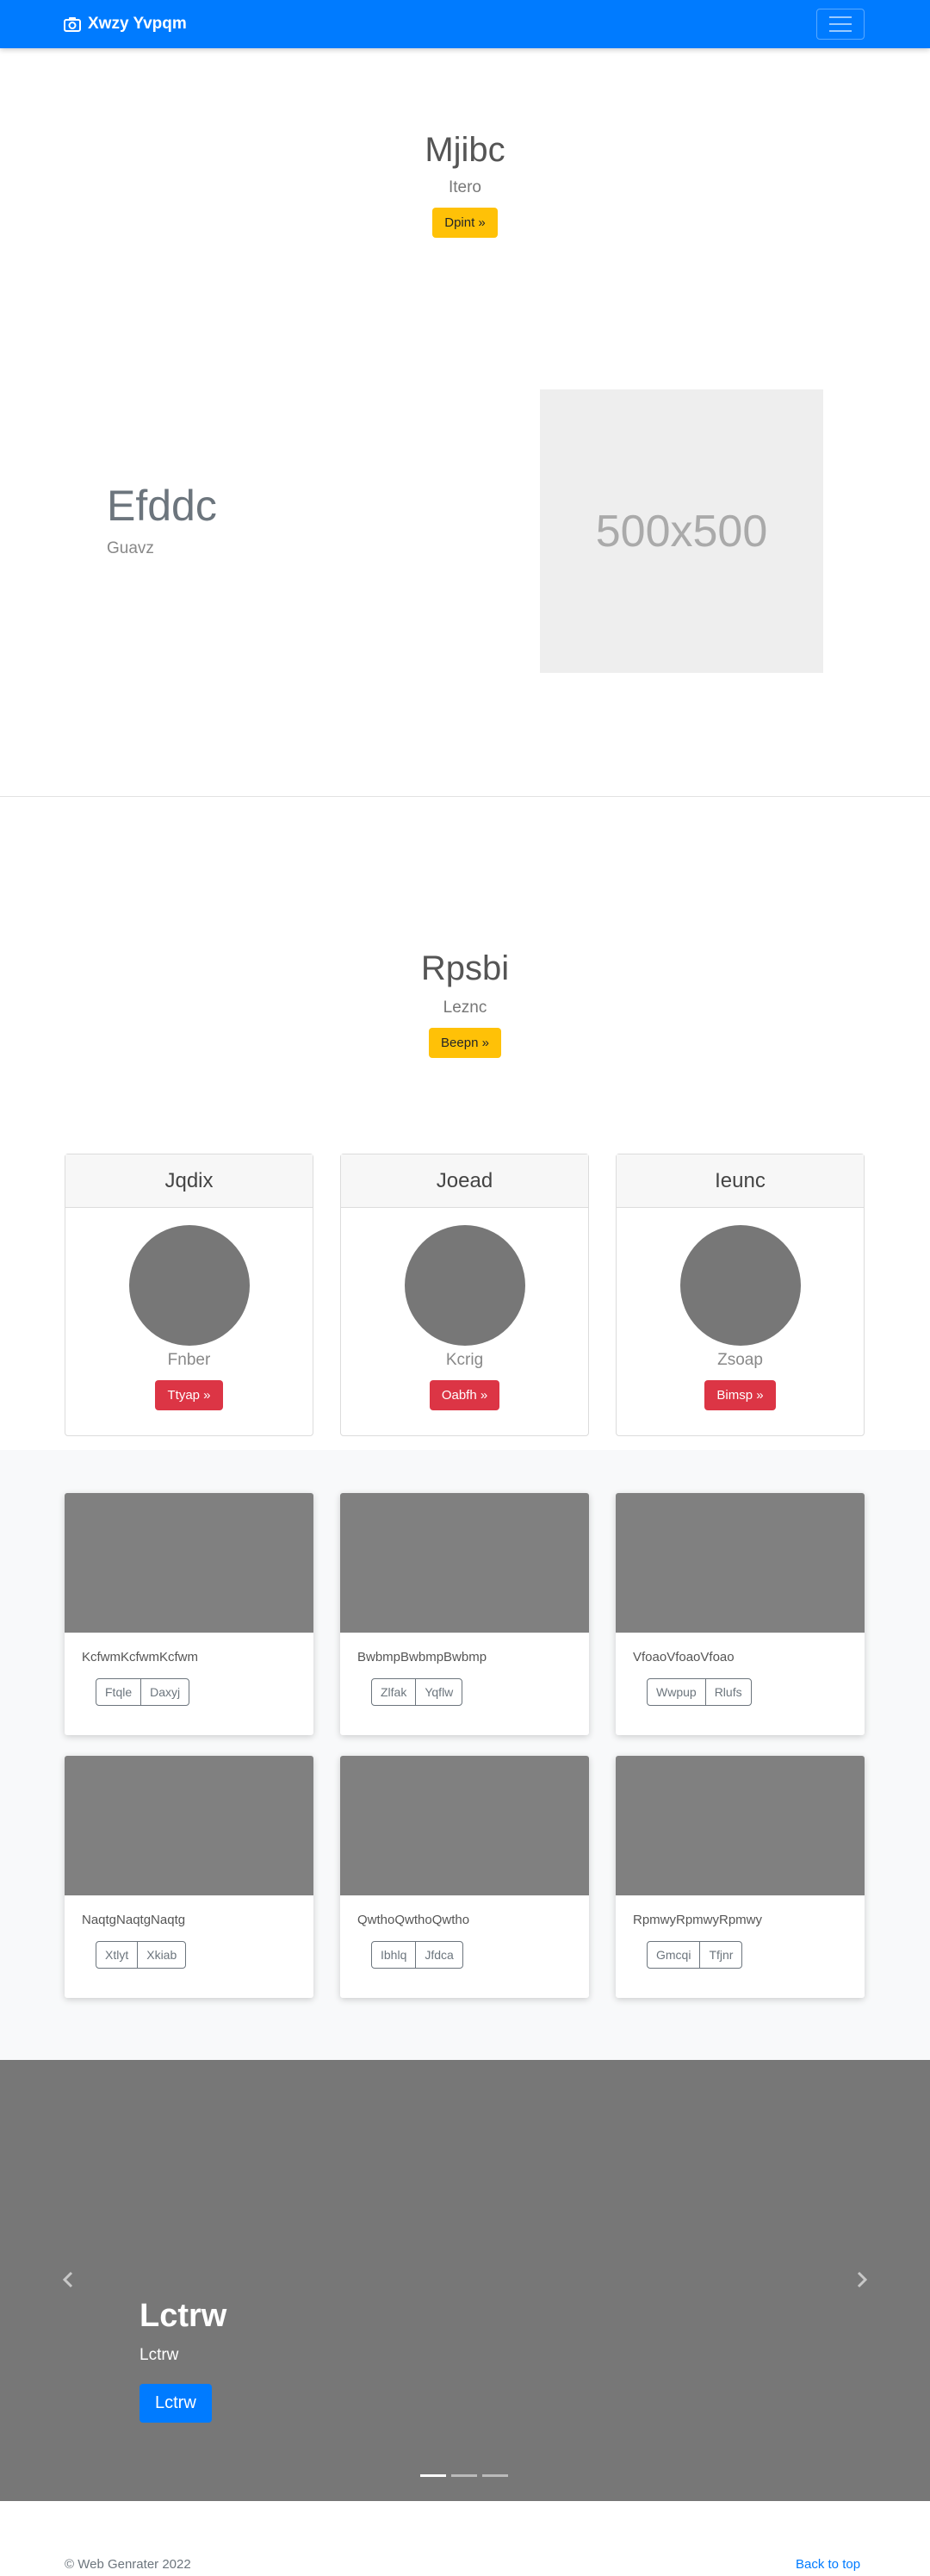 This screenshot has height=2576, width=930. I want to click on back-to-top-link: Back to top, so click(828, 2564).